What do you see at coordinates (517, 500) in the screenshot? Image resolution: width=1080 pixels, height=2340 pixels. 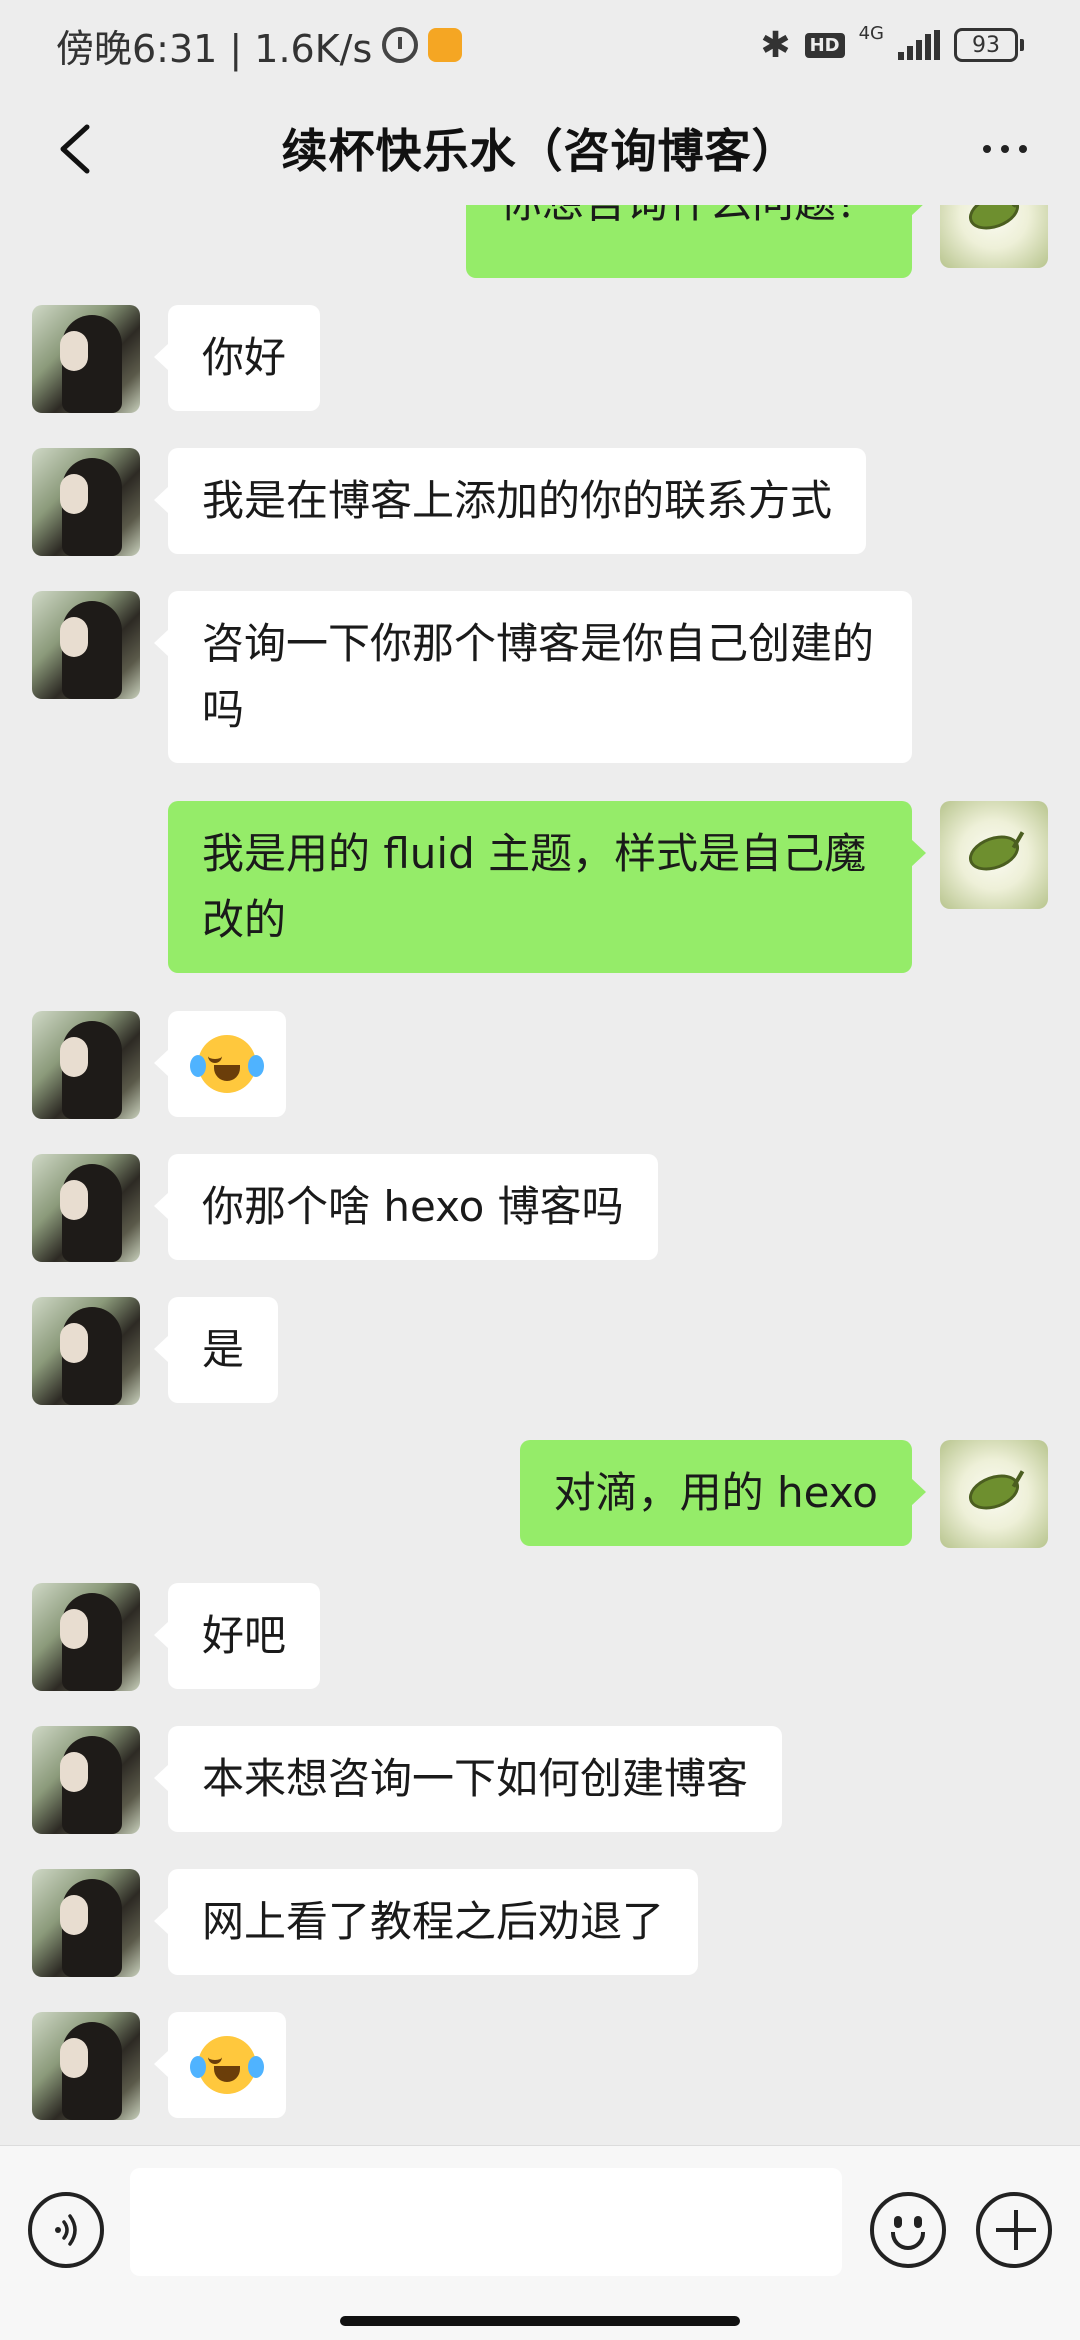 I see `message-text: 我是在博客上添加的你的联系方式` at bounding box center [517, 500].